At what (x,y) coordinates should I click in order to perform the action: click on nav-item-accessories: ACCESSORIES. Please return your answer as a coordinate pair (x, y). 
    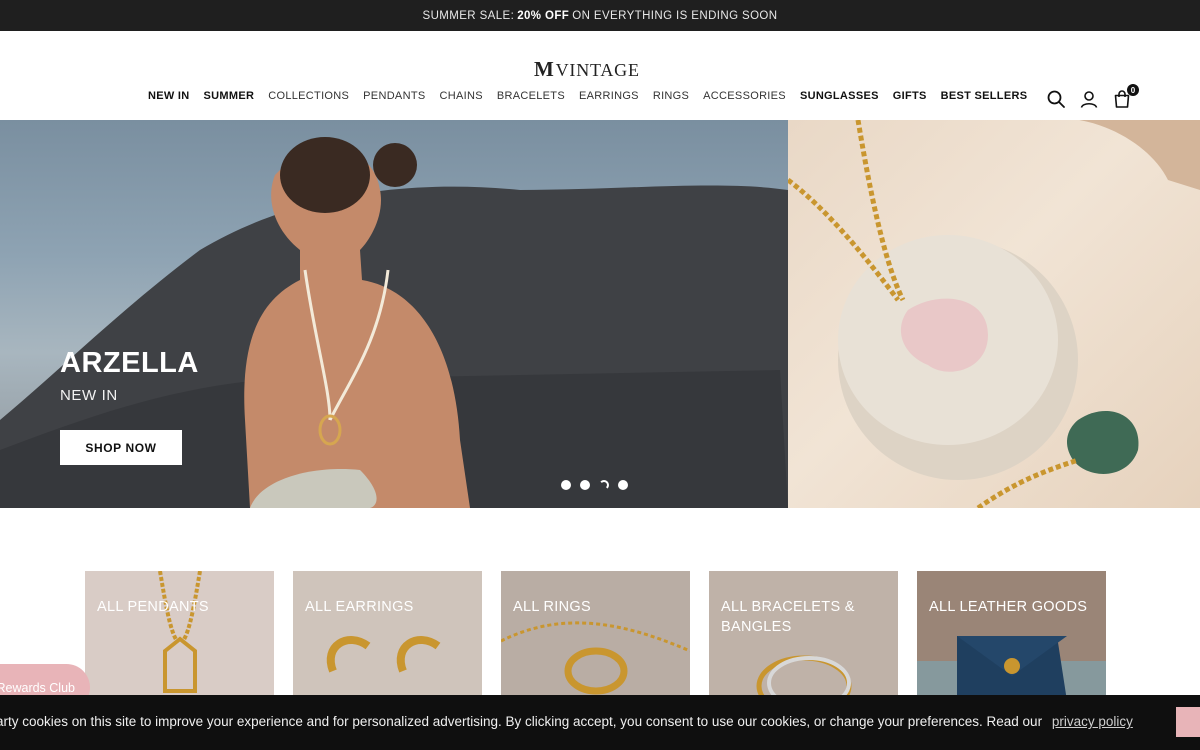
    Looking at the image, I should click on (744, 96).